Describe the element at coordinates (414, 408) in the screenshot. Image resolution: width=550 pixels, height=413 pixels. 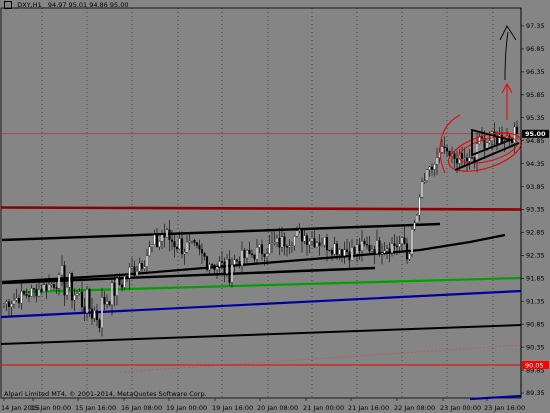
I see `time-label-9: 22 Jan 08:00` at that location.